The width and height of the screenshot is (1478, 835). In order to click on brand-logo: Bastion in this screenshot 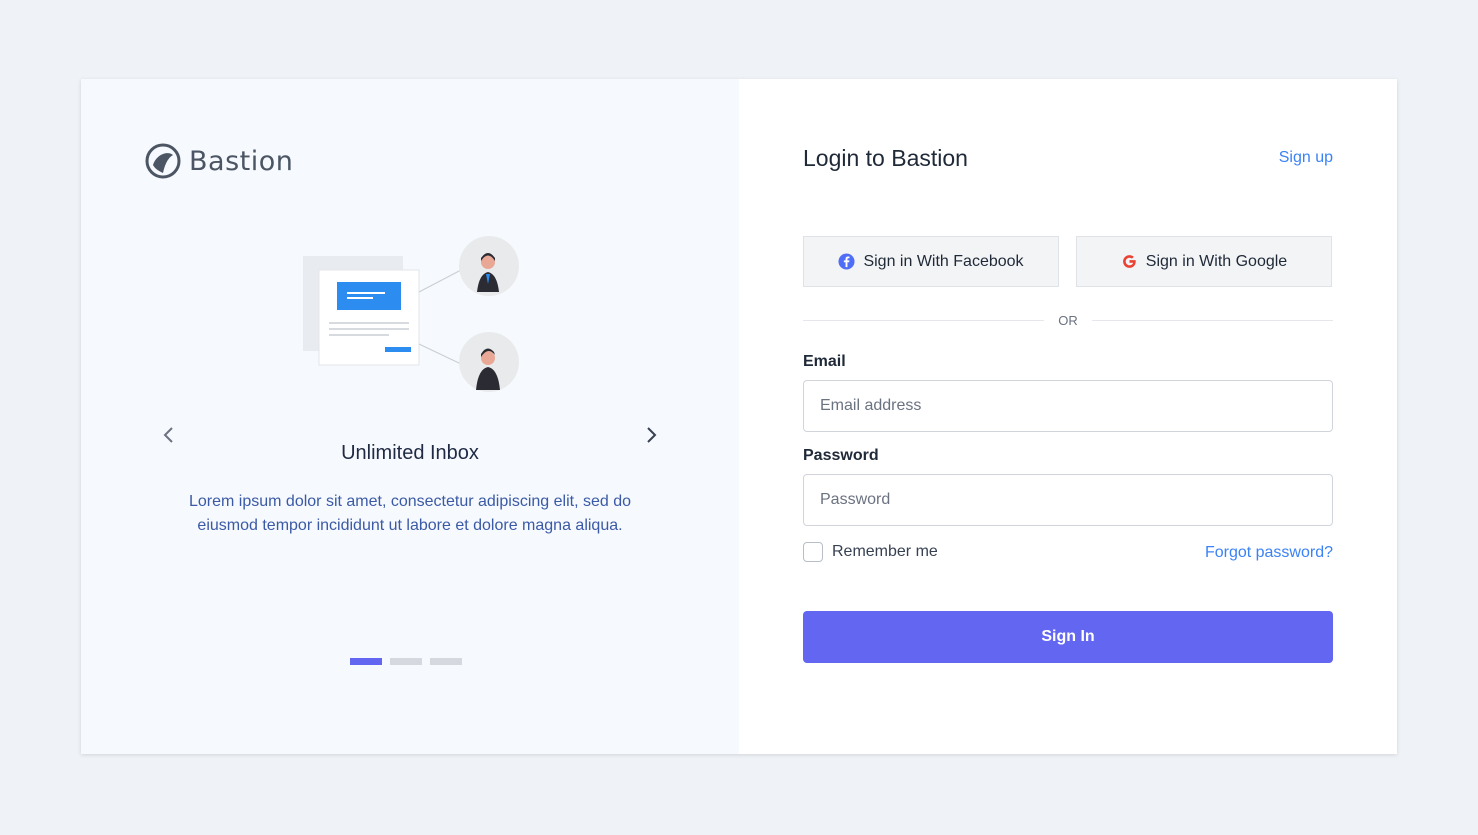, I will do `click(219, 161)`.